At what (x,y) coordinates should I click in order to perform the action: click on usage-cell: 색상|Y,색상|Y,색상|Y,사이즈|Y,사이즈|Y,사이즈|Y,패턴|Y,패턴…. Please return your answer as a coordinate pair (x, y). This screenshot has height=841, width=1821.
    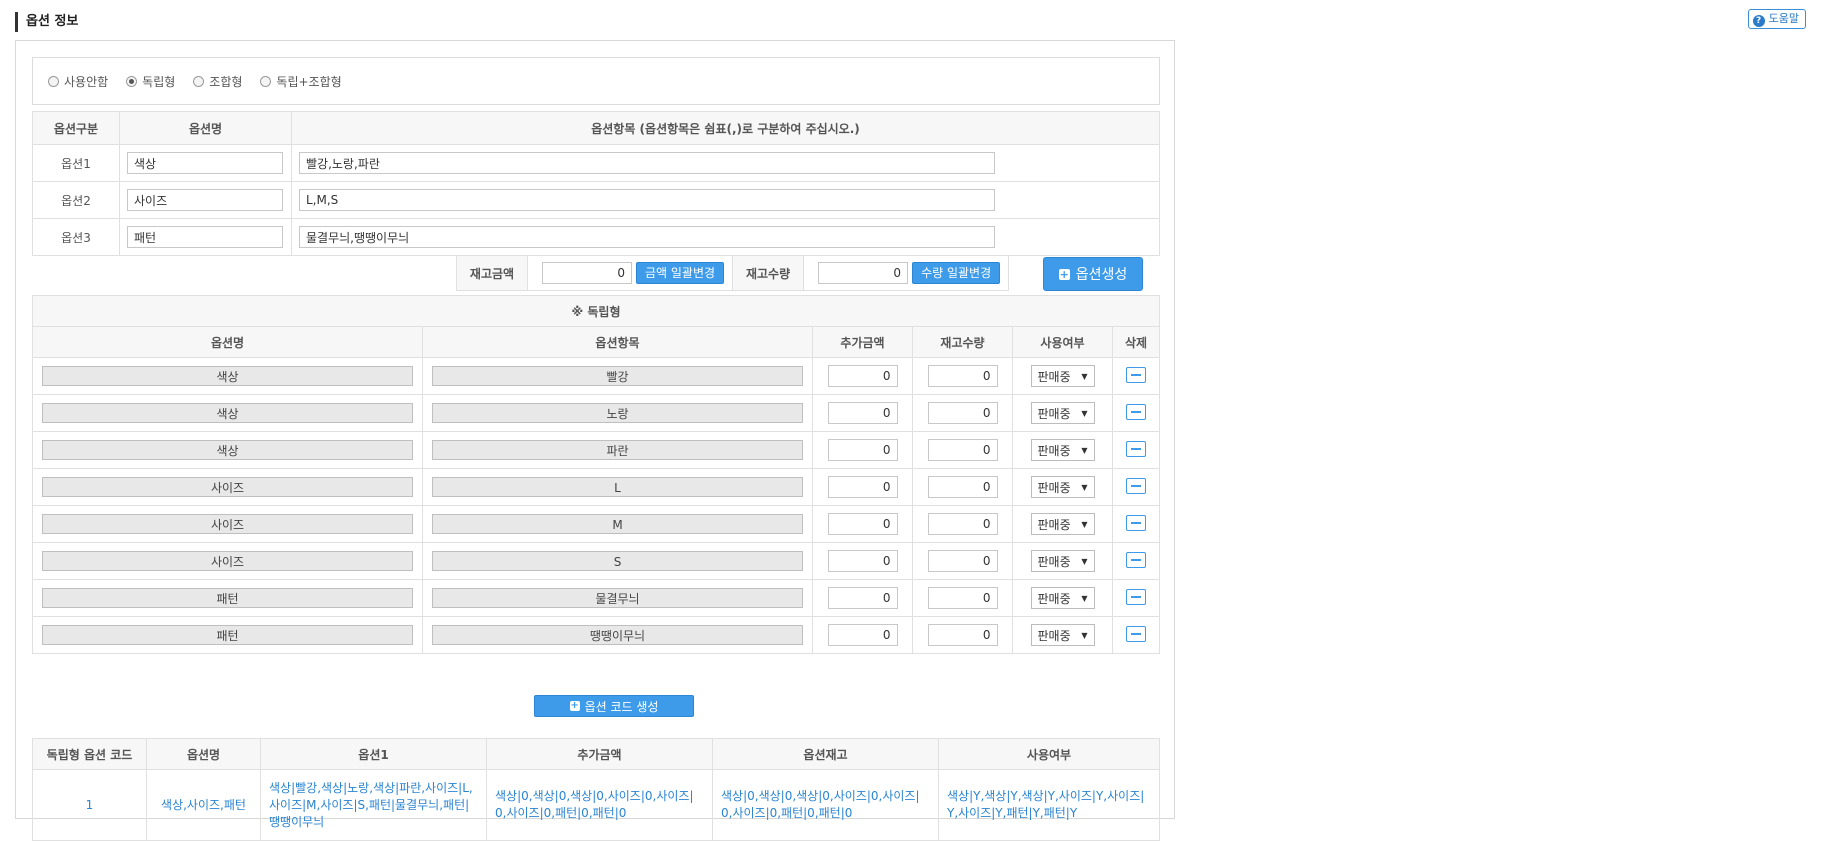
    Looking at the image, I should click on (1049, 805).